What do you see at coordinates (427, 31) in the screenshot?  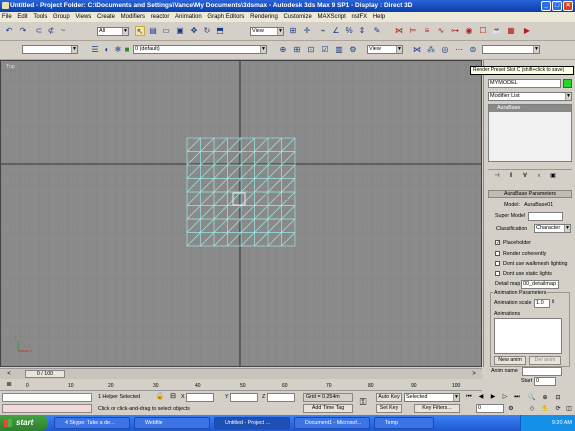 I see `layer-manager-icon: ≡` at bounding box center [427, 31].